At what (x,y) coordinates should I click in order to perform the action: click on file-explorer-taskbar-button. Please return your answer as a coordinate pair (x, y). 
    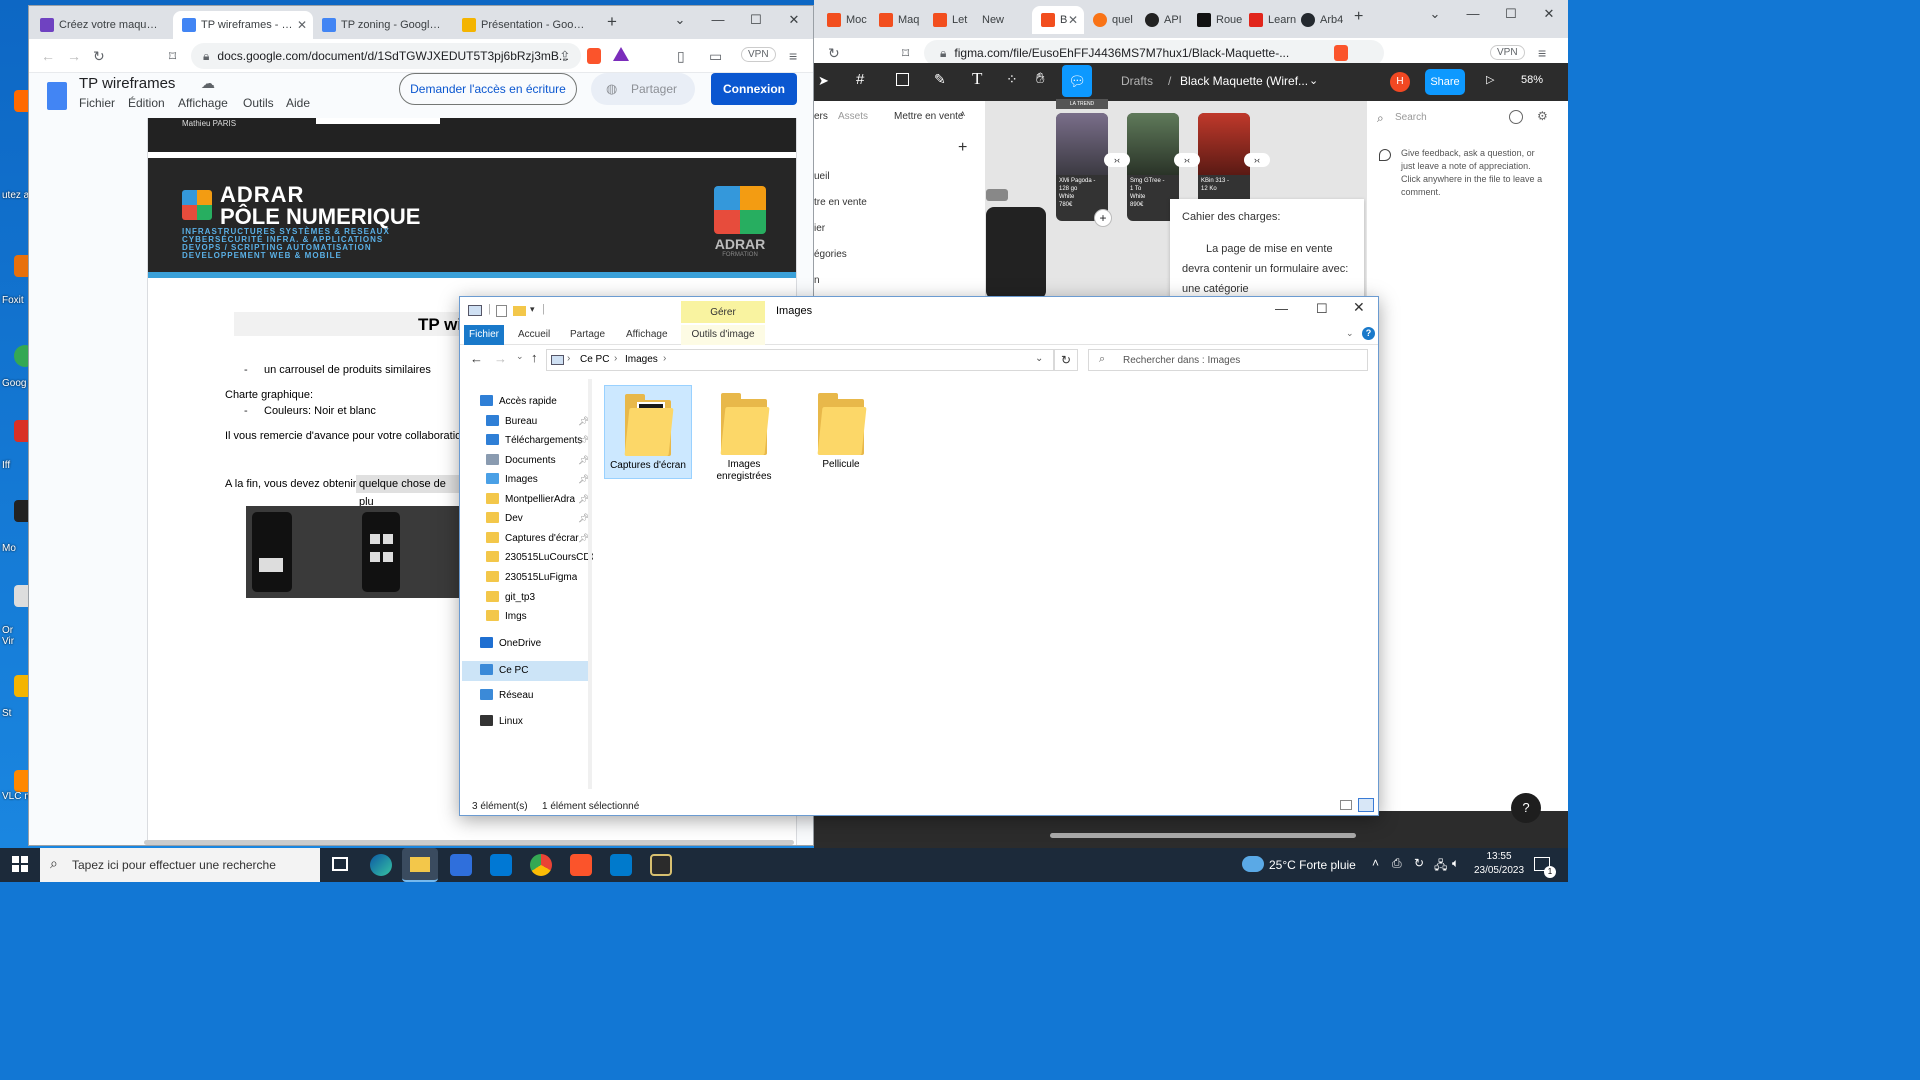
    Looking at the image, I should click on (420, 865).